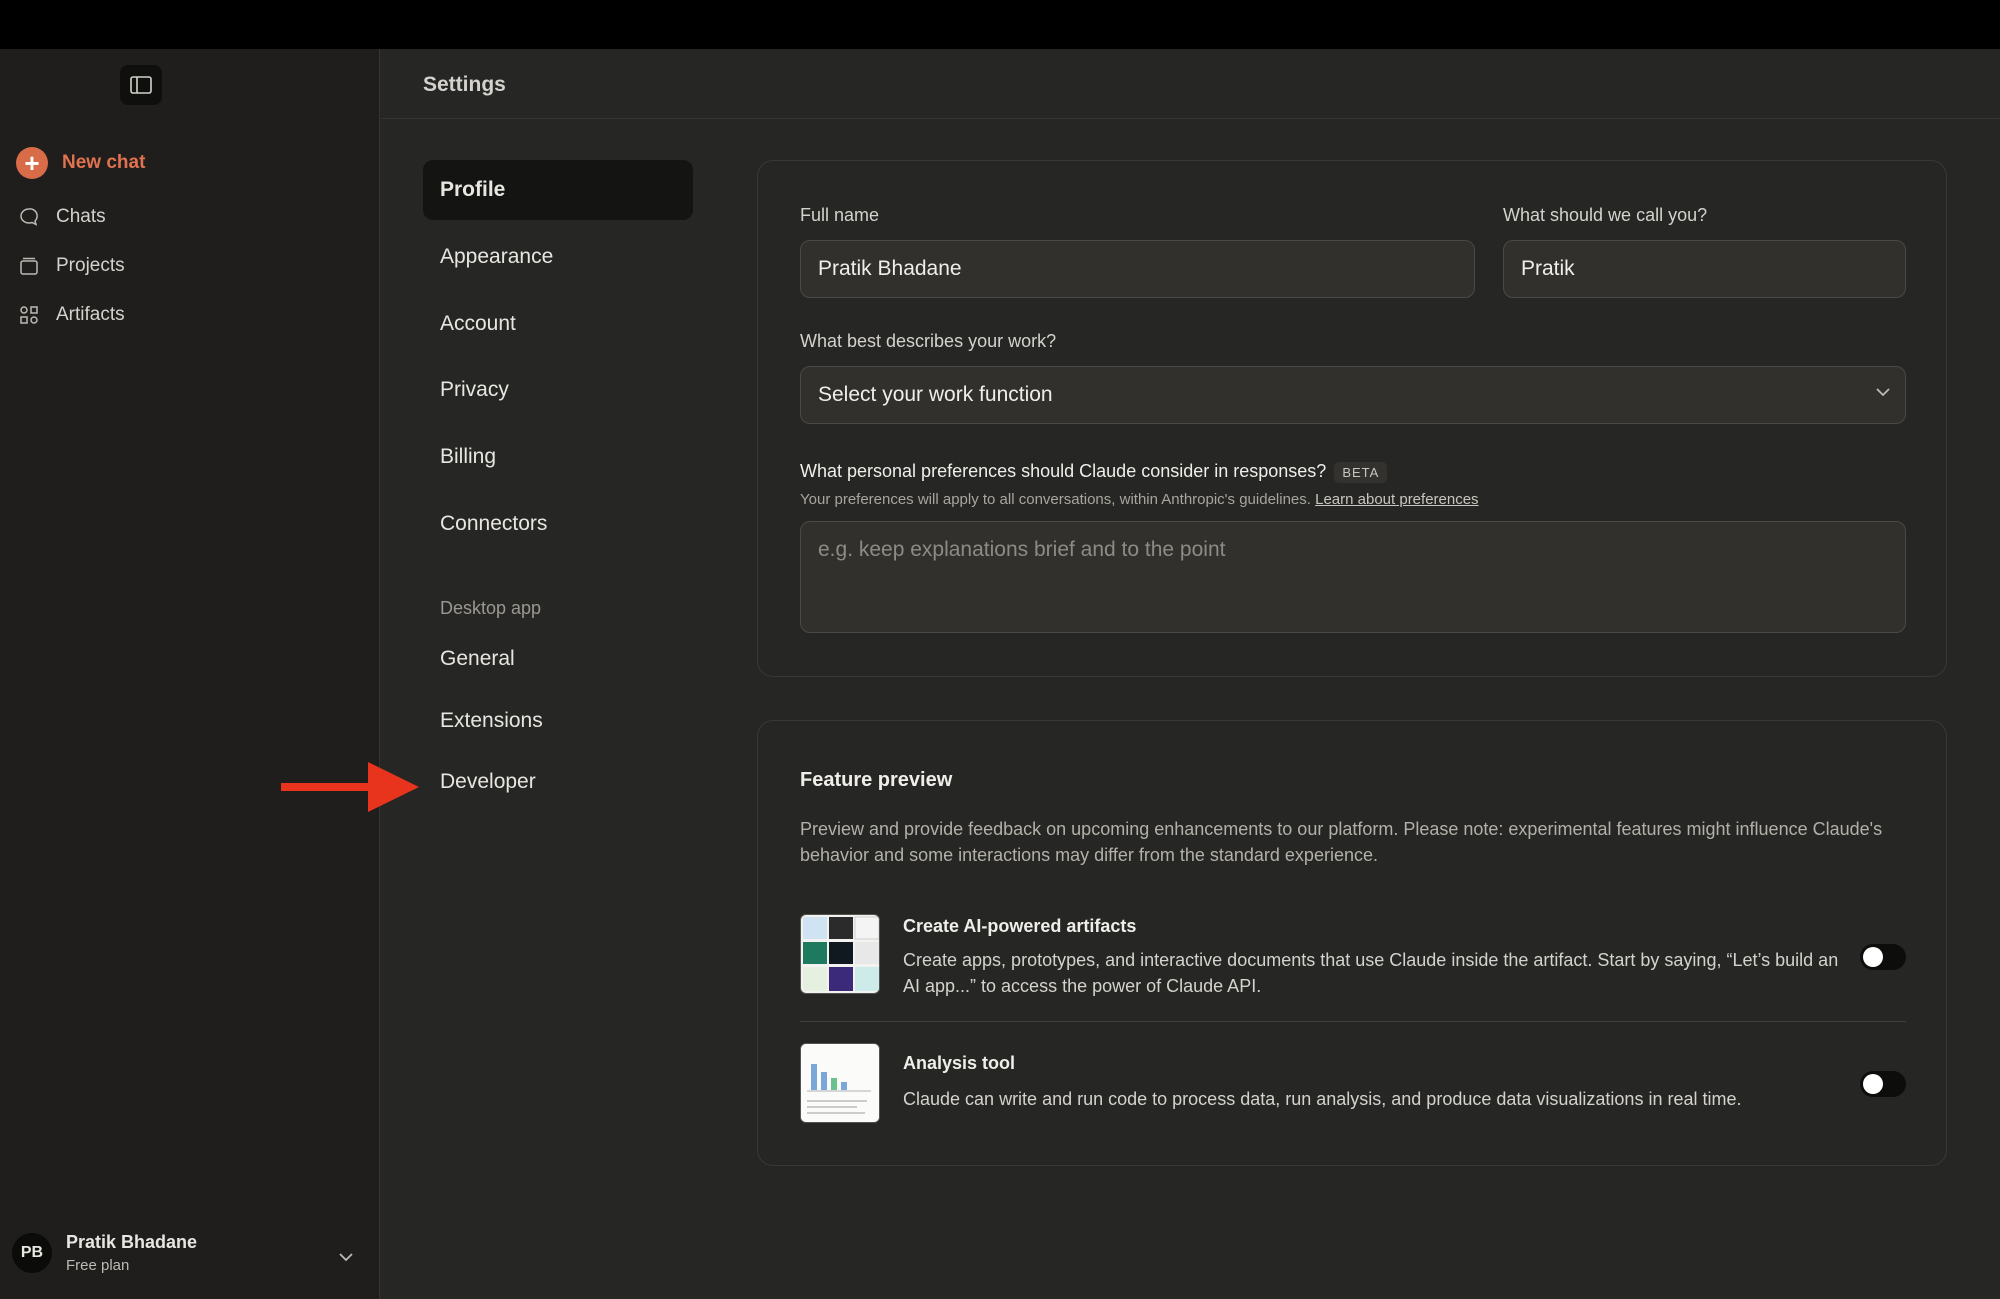 This screenshot has width=2000, height=1299. I want to click on sidebar-item-label: Chats, so click(81, 216).